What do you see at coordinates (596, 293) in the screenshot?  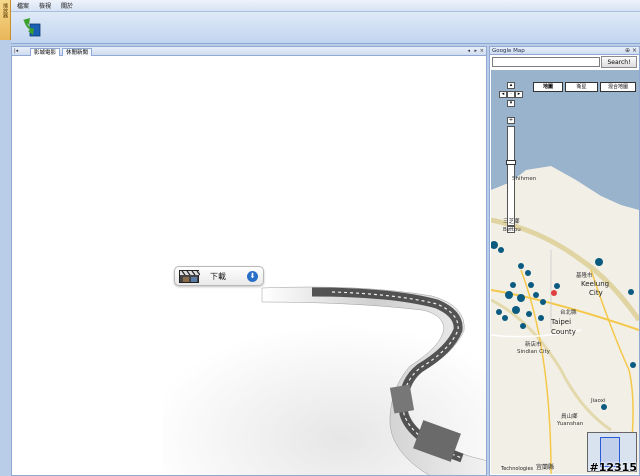 I see `place-label: City` at bounding box center [596, 293].